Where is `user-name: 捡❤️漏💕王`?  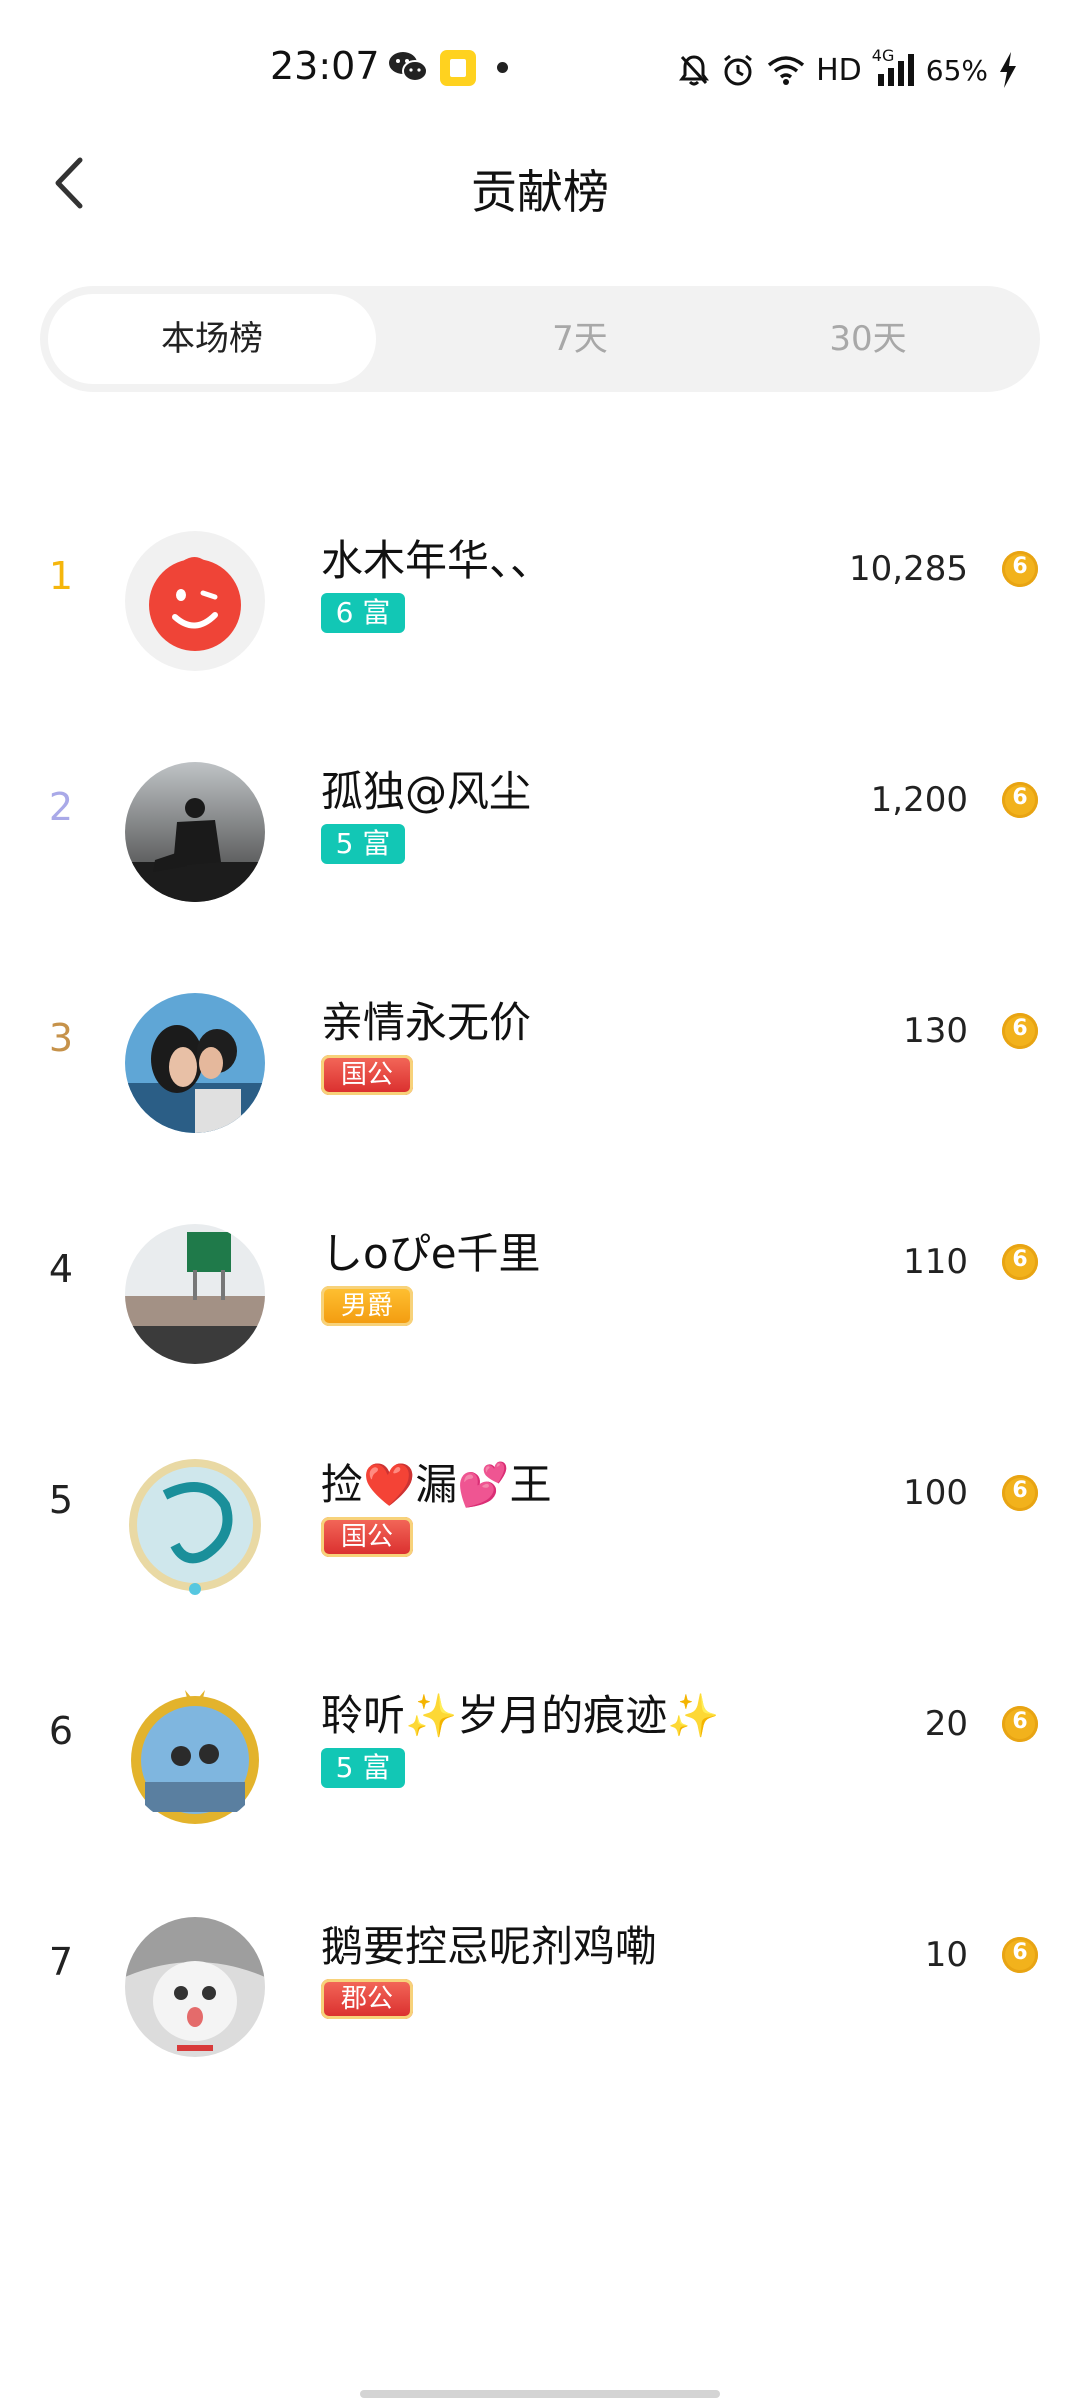 user-name: 捡❤️漏💕王 is located at coordinates (436, 1484).